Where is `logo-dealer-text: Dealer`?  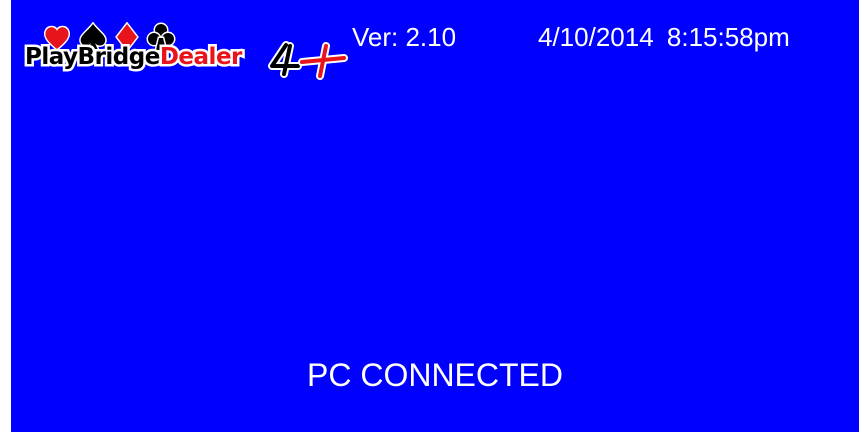 logo-dealer-text: Dealer is located at coordinates (201, 57).